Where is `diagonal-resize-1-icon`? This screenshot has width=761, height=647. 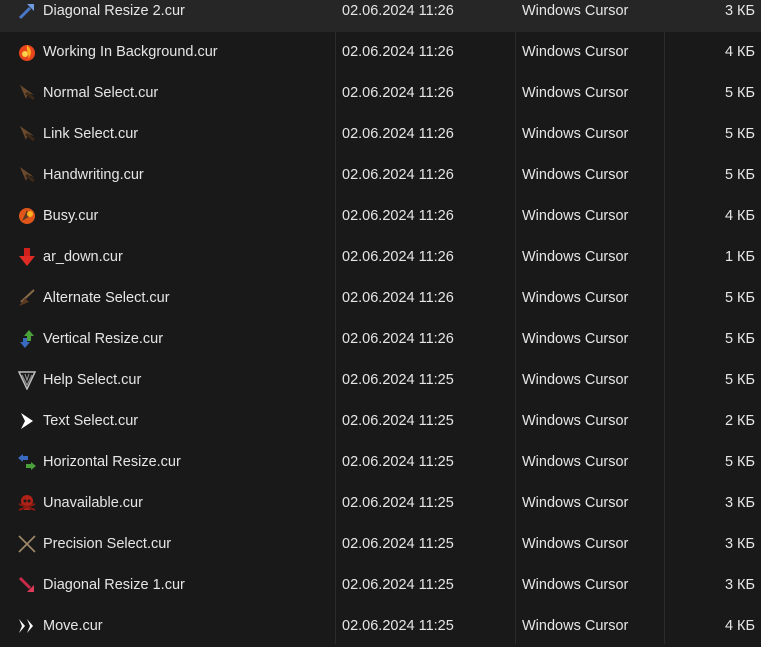
diagonal-resize-1-icon is located at coordinates (27, 585).